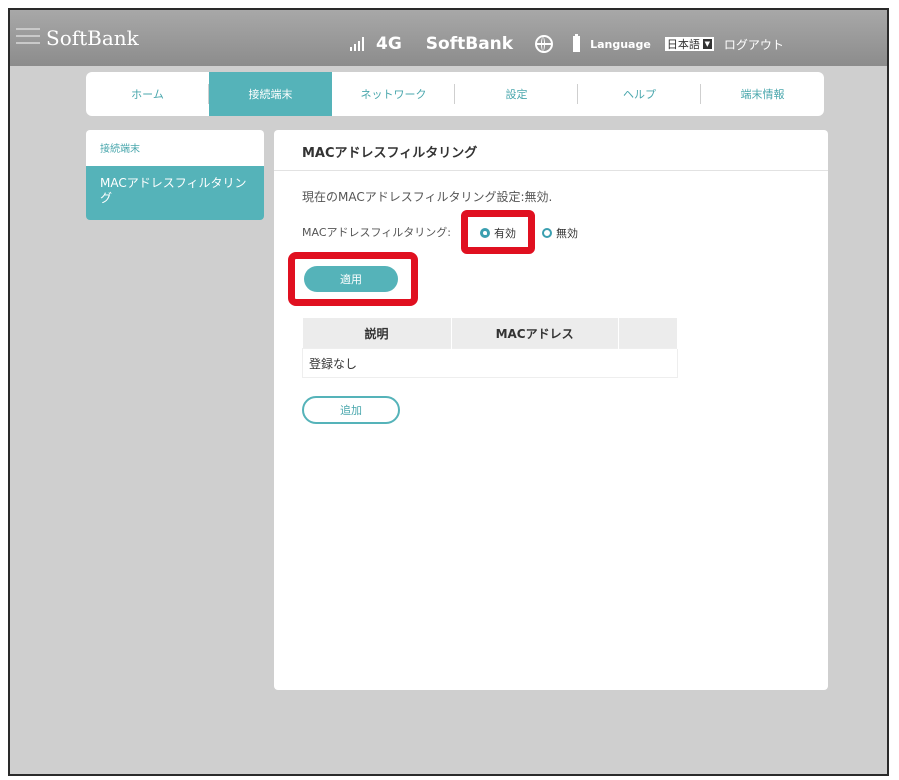  I want to click on tab-connected-devices: 接続端末, so click(270, 94).